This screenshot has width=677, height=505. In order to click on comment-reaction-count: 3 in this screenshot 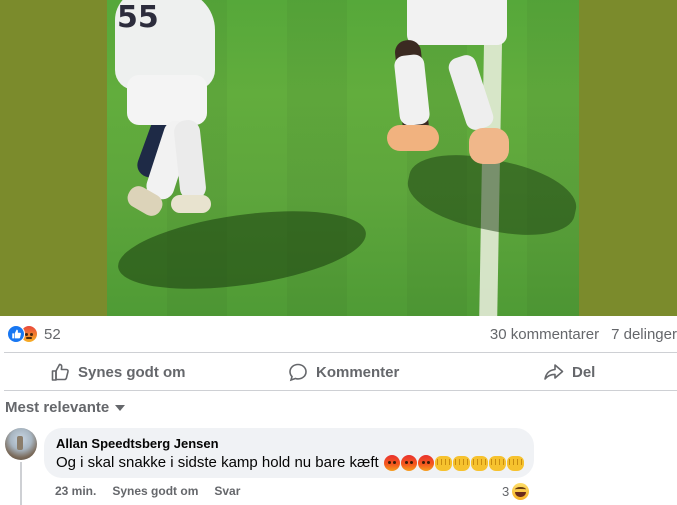, I will do `click(506, 491)`.